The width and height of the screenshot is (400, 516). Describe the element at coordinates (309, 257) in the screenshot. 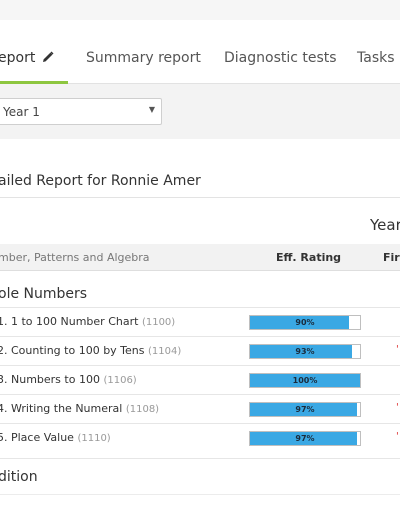

I see `eff-rating-header: Eff. Rating` at that location.